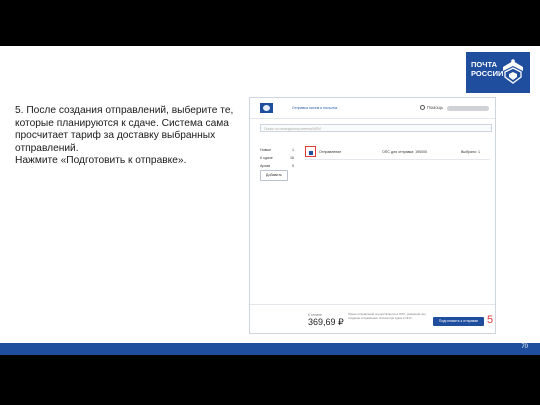  What do you see at coordinates (293, 150) in the screenshot?
I see `sidebar-item-count: 1` at bounding box center [293, 150].